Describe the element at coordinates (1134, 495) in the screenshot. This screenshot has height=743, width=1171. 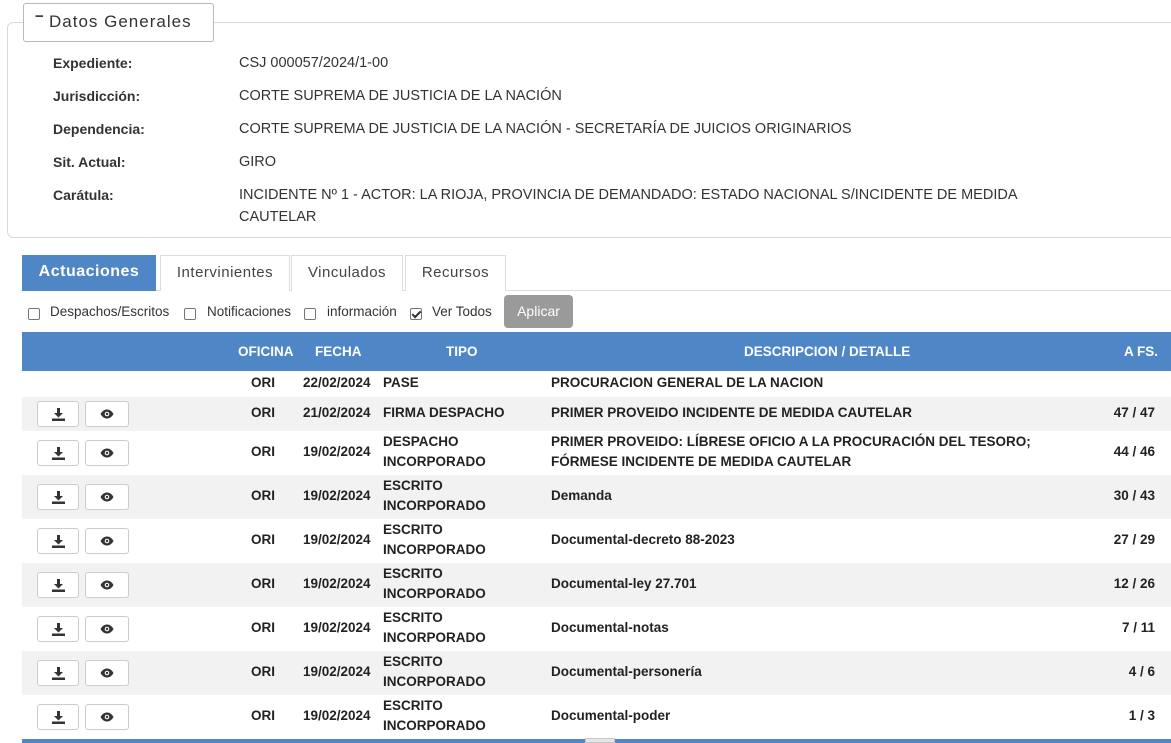
I see `cell-afs: 30 / 43` at that location.